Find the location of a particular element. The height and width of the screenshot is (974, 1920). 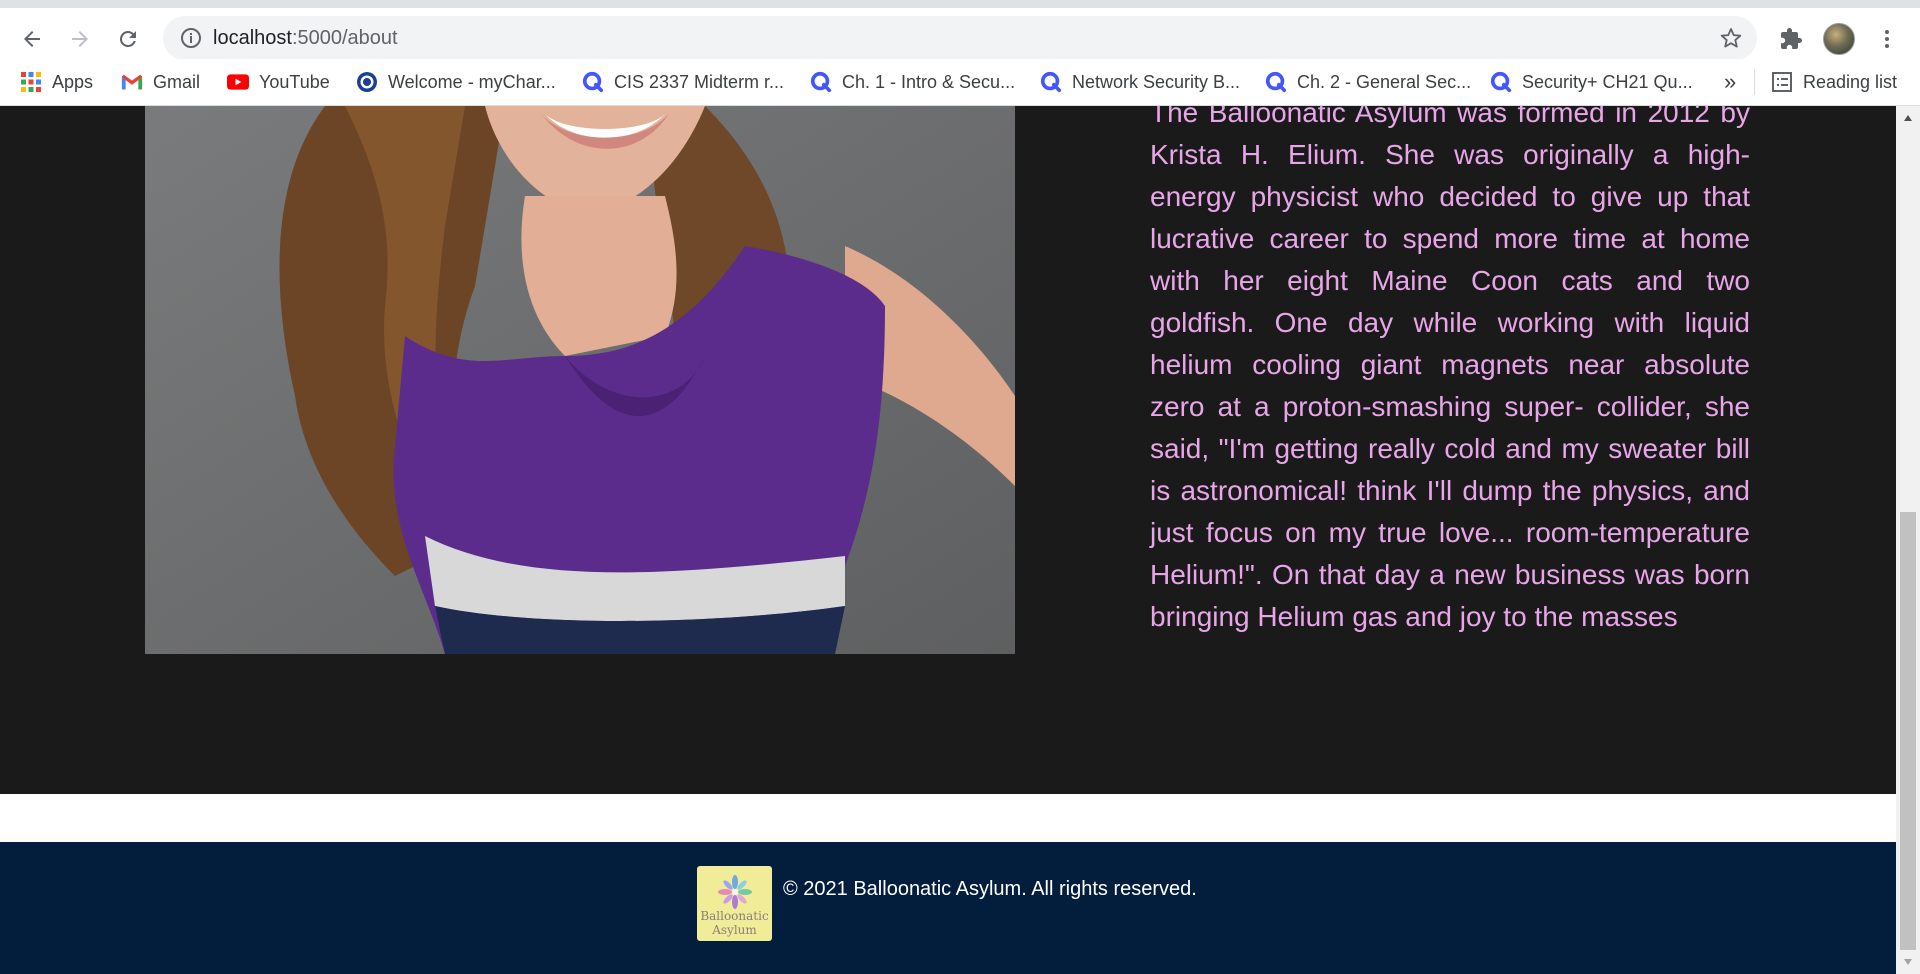

scroll-down-arrow-icon is located at coordinates (1908, 962).